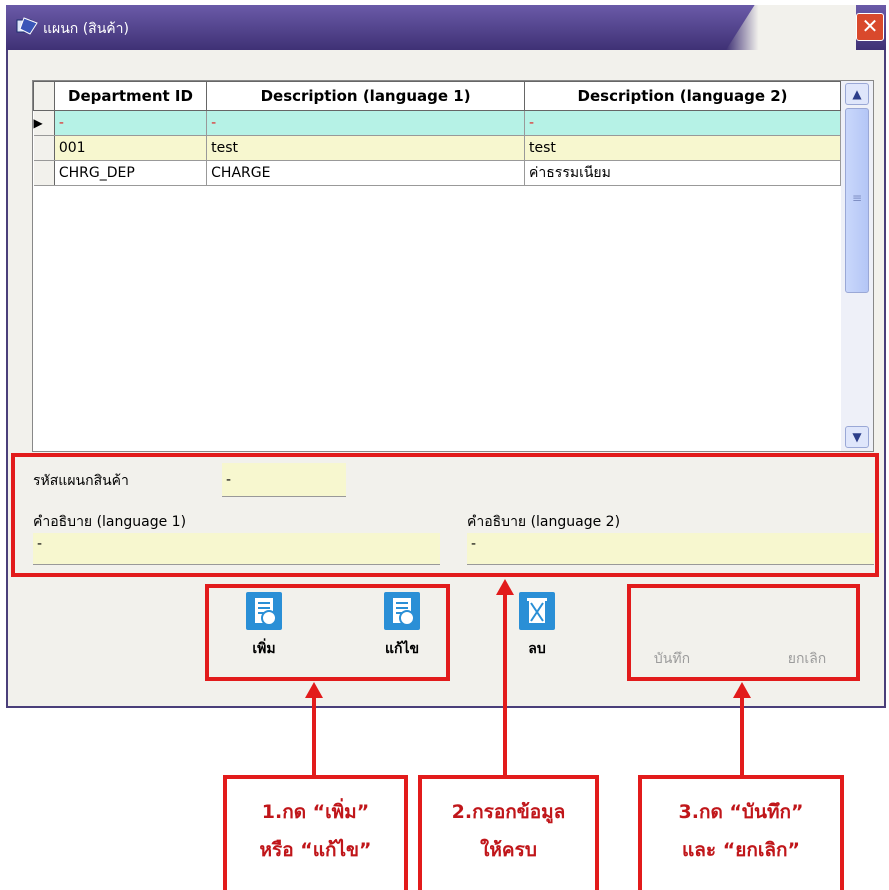  Describe the element at coordinates (870, 27) in the screenshot. I see `close-button: ✕` at that location.